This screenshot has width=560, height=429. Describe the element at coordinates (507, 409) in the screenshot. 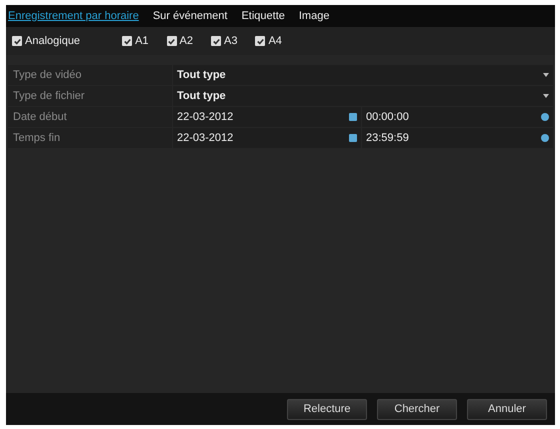

I see `action-button: Annuler` at that location.